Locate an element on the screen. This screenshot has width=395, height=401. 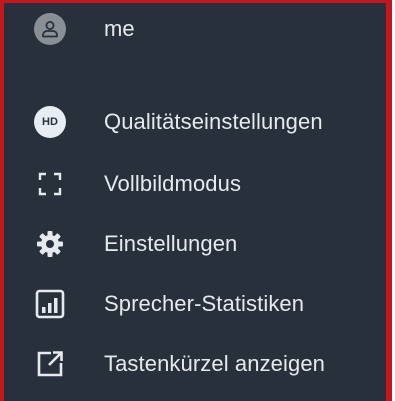
menu-item-profile: me is located at coordinates (195, 29).